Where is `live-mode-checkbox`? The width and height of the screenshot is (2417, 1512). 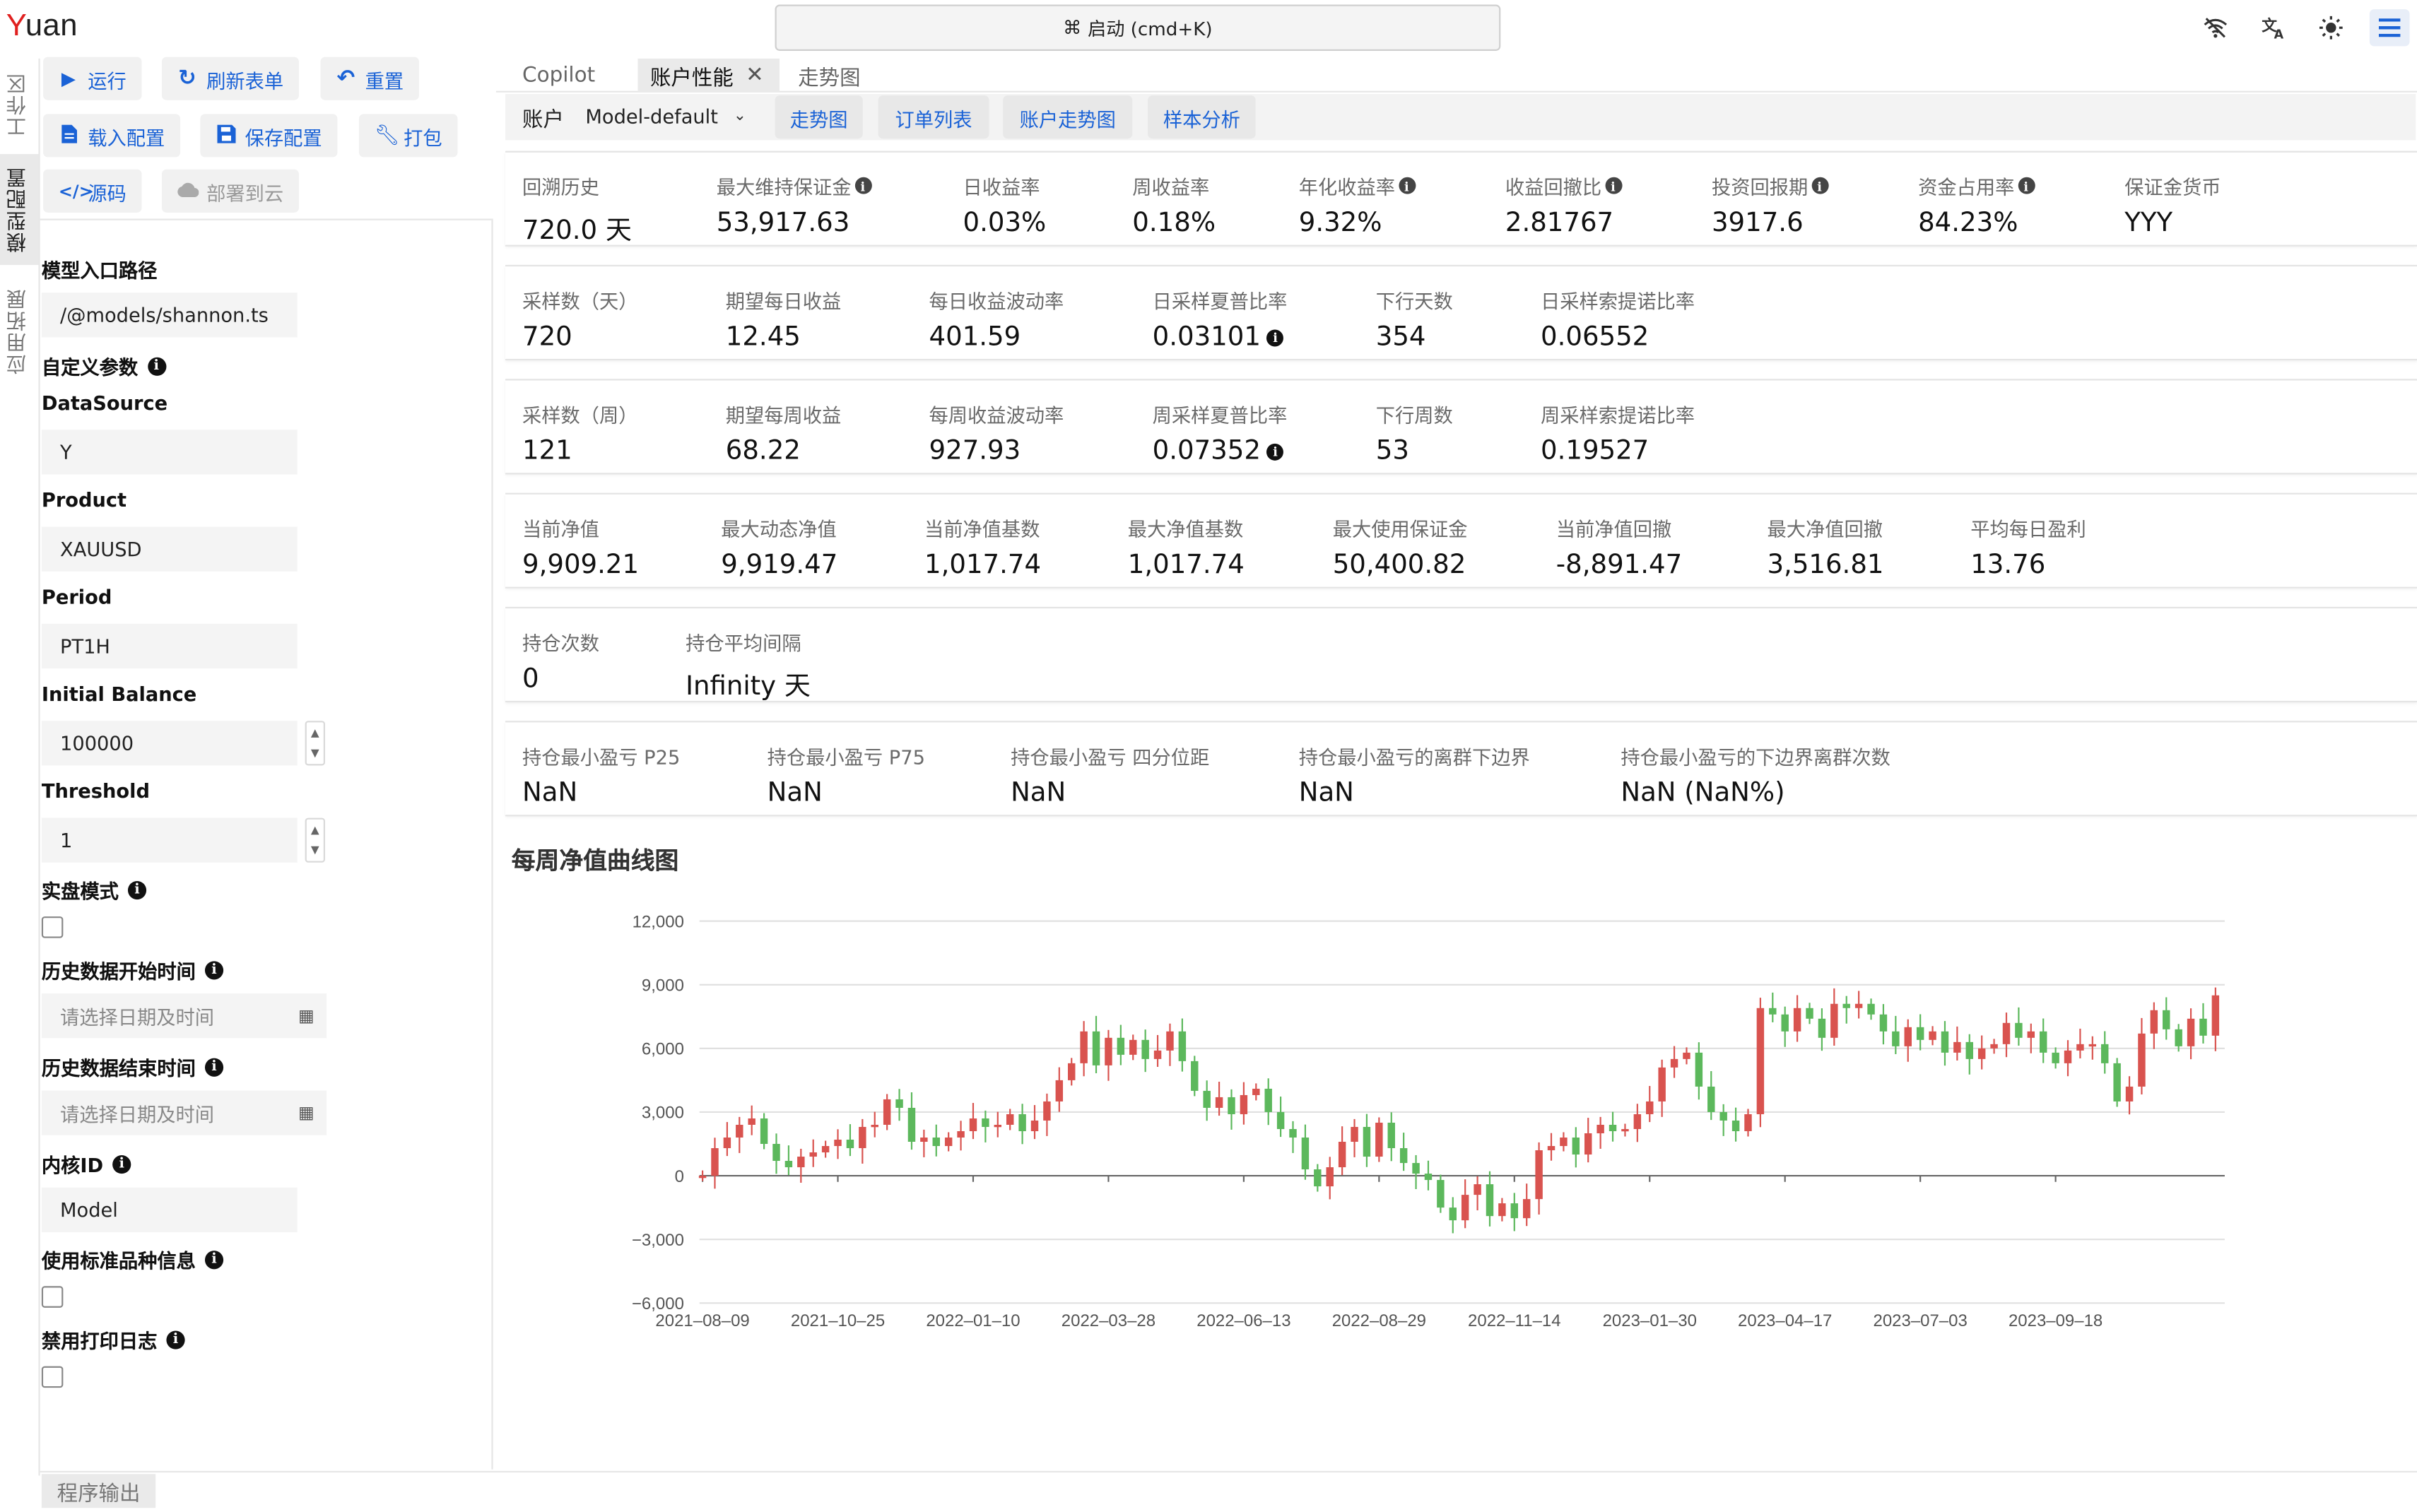
live-mode-checkbox is located at coordinates (53, 927).